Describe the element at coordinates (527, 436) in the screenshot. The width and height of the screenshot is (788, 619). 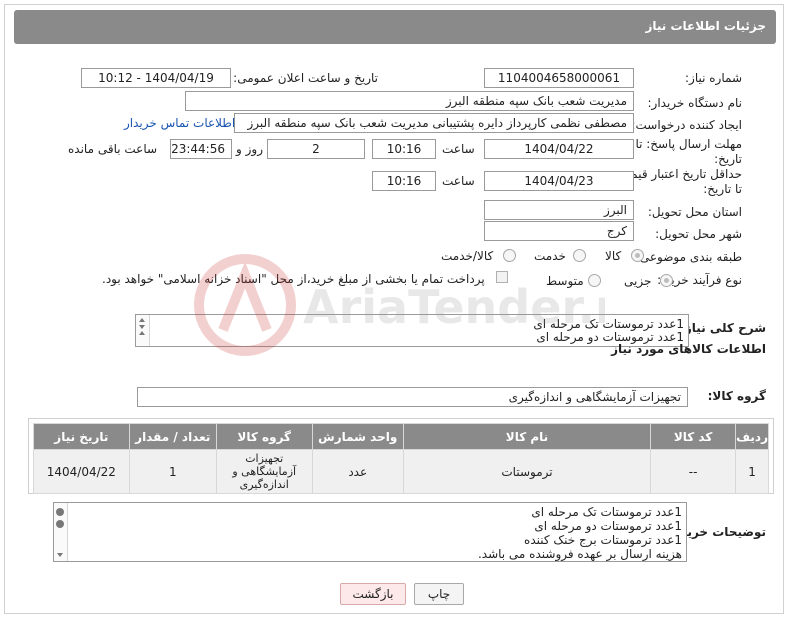
I see `col-header-name: نام کالا` at that location.